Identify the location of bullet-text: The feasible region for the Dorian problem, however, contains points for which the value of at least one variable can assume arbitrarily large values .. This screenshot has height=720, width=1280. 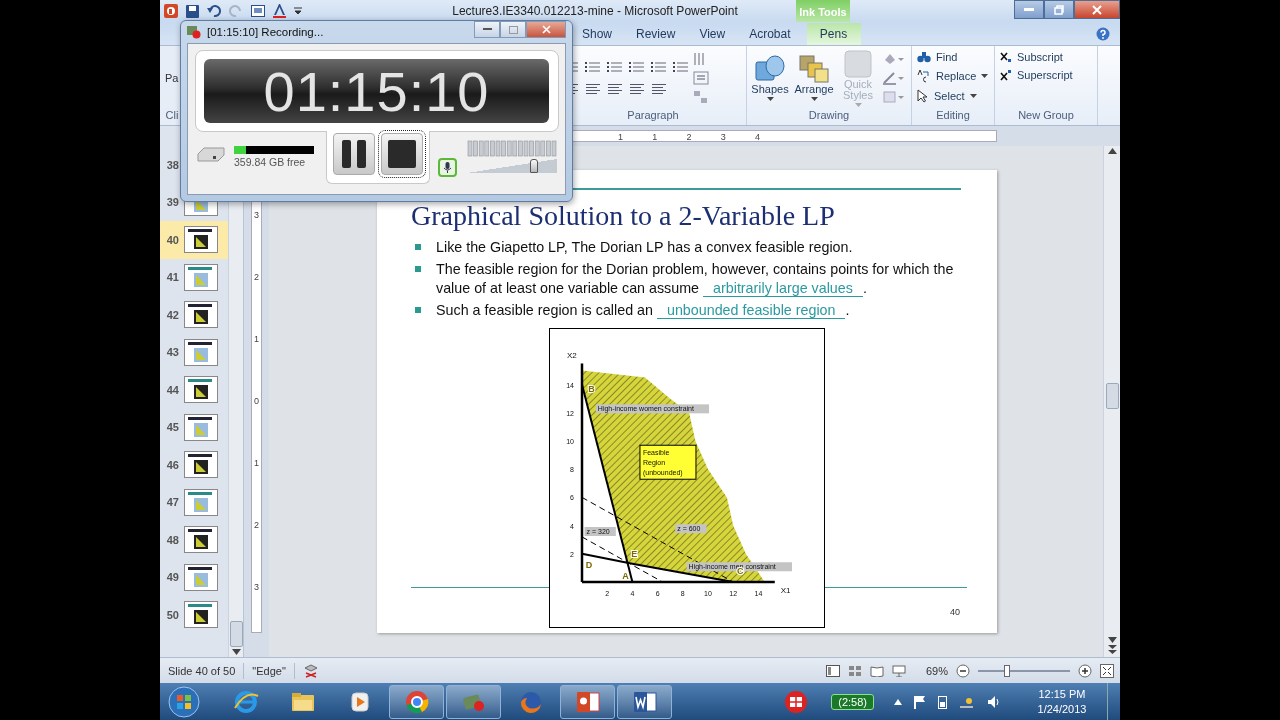
(695, 279).